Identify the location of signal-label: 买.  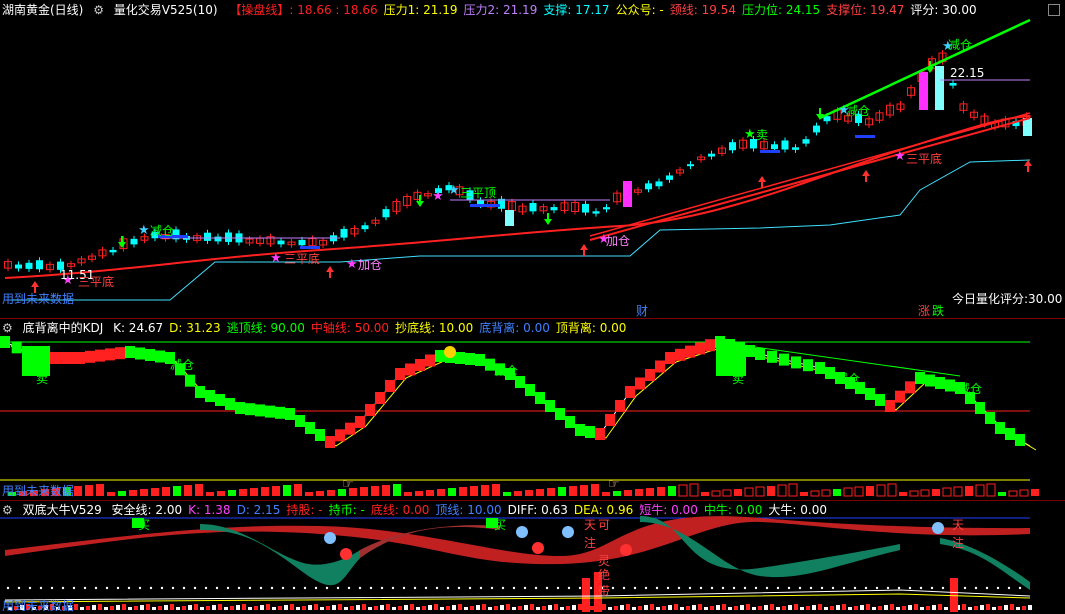
(144, 525).